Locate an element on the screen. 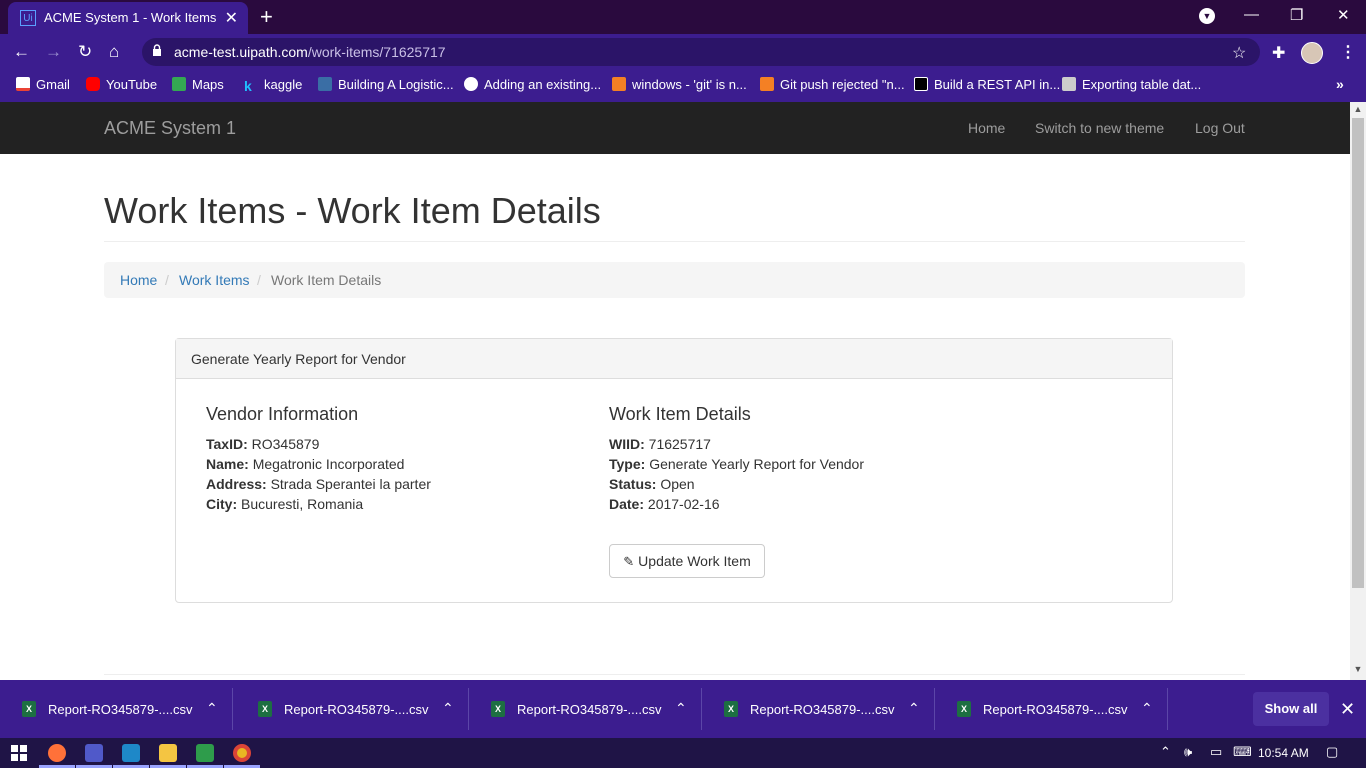 Image resolution: width=1366 pixels, height=768 pixels. tab-title: ACME System 1 - Work Items is located at coordinates (130, 17).